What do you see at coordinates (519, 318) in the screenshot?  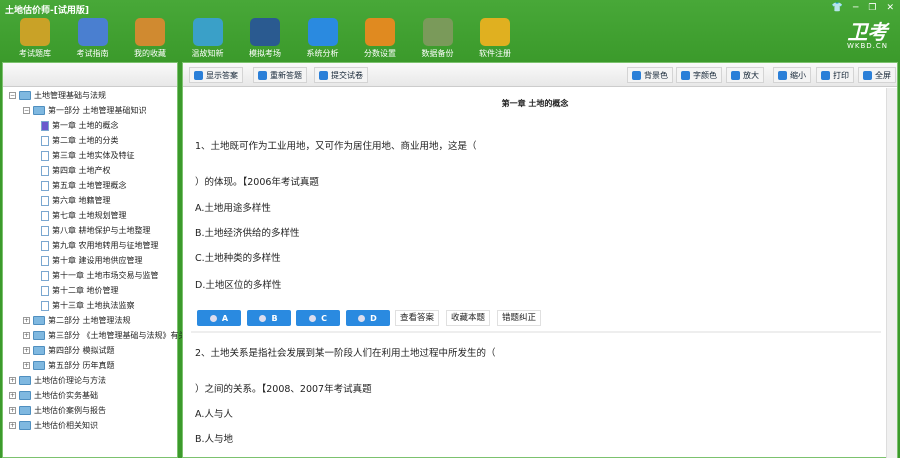 I see `question-action-2: 错题纠正` at bounding box center [519, 318].